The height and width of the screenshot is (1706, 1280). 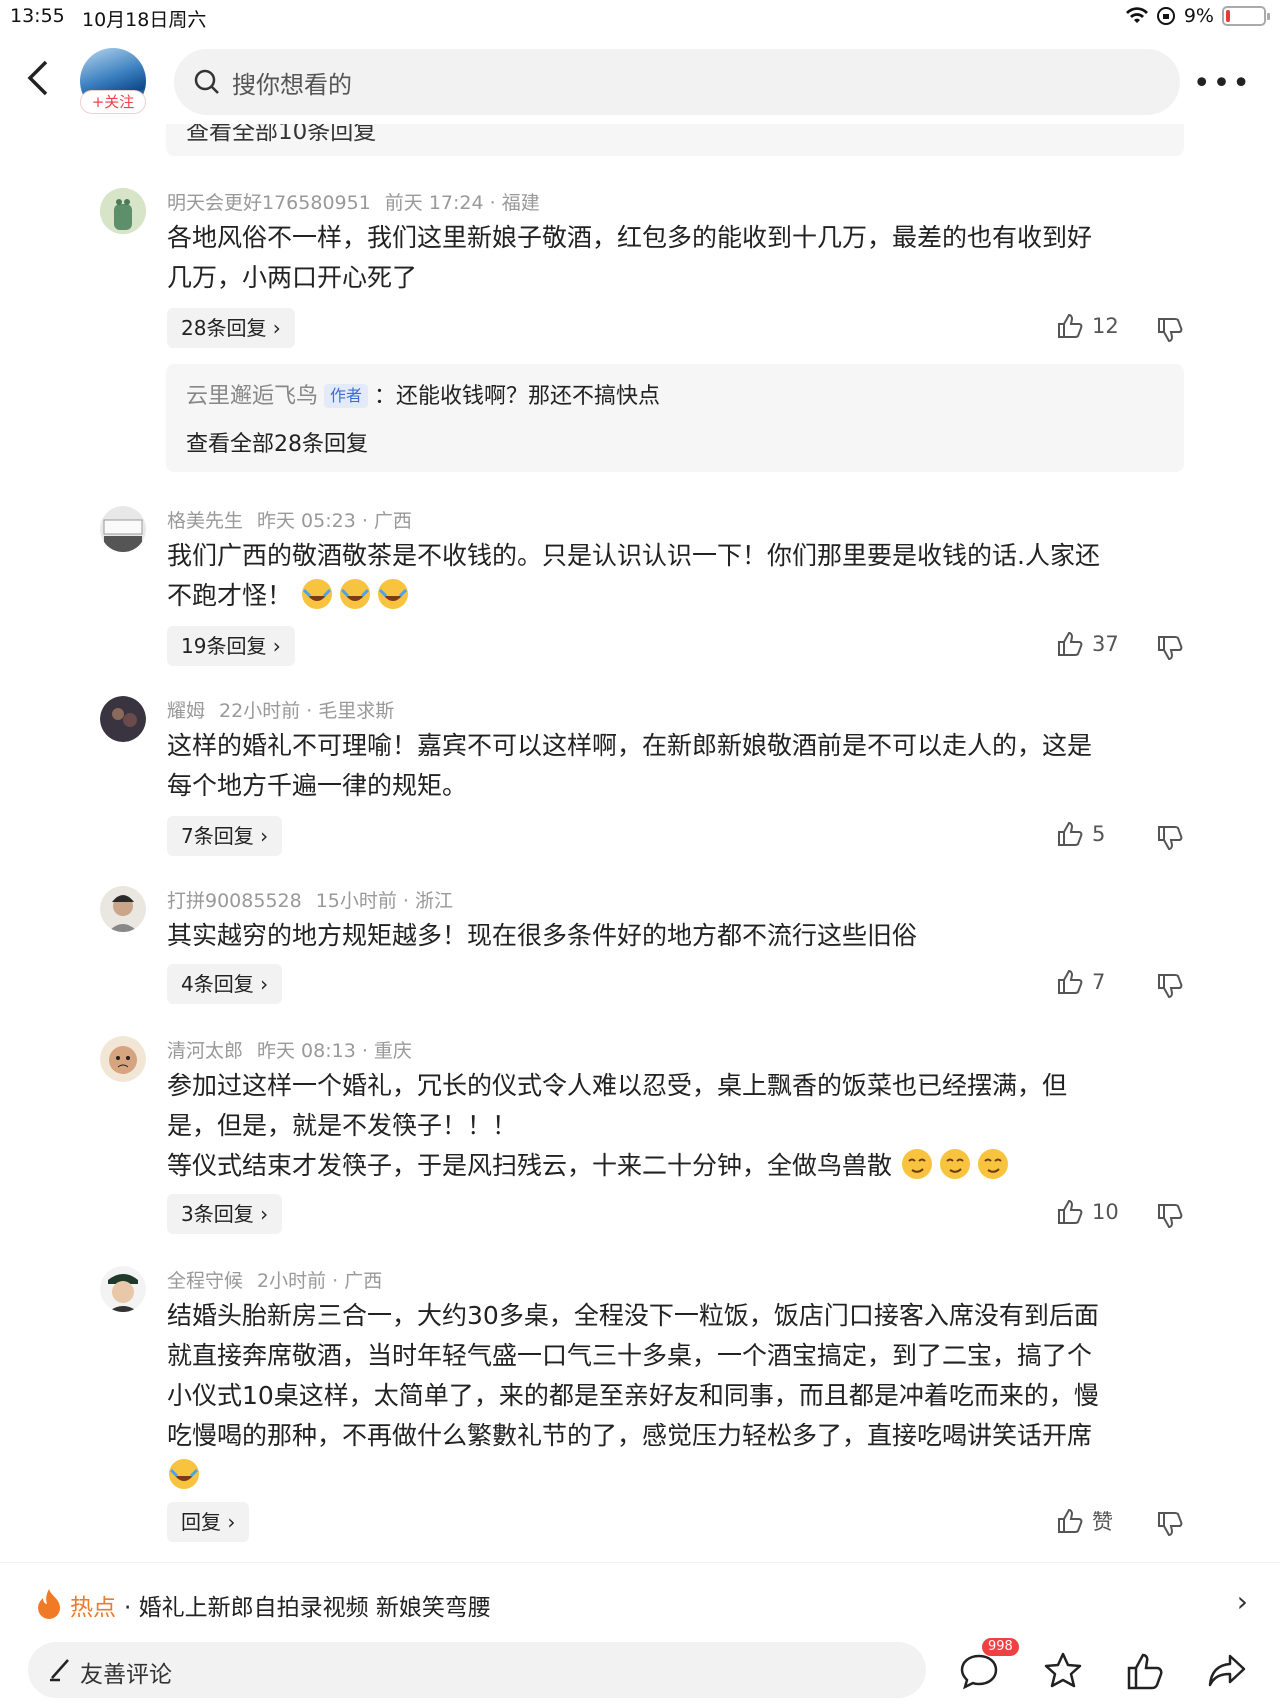 I want to click on like-button: 5, so click(x=1080, y=834).